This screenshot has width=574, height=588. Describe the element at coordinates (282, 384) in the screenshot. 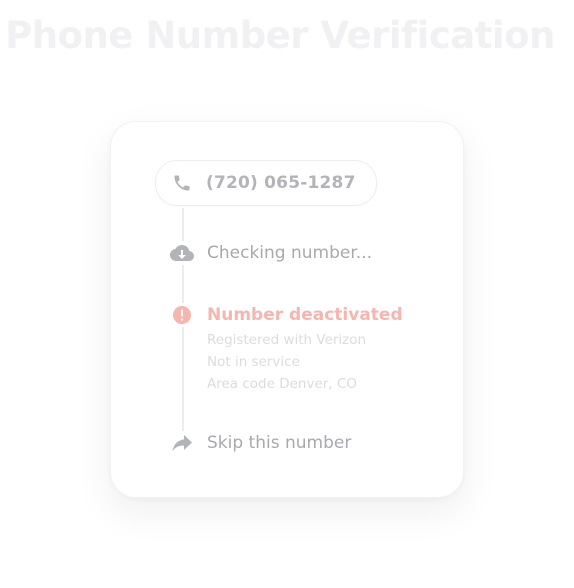

I see `detail-area-code: Area code Denver, CO` at that location.